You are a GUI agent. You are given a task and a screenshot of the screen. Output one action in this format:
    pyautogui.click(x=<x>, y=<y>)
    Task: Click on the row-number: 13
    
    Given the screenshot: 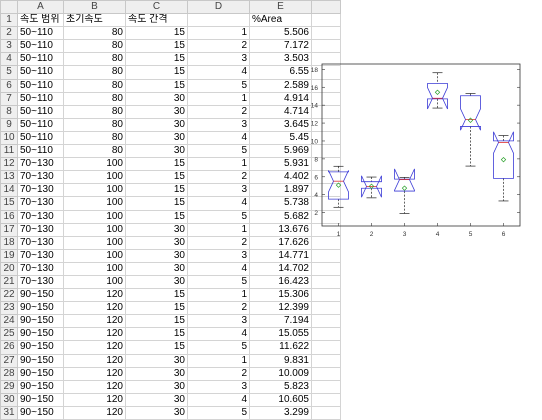 What is the action you would take?
    pyautogui.click(x=9, y=177)
    